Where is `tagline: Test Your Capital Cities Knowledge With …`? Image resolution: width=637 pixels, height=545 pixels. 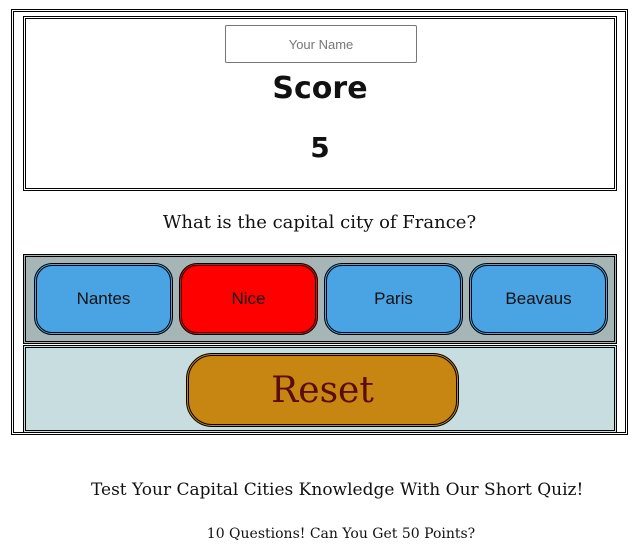
tagline: Test Your Capital Cities Knowledge With … is located at coordinates (337, 490).